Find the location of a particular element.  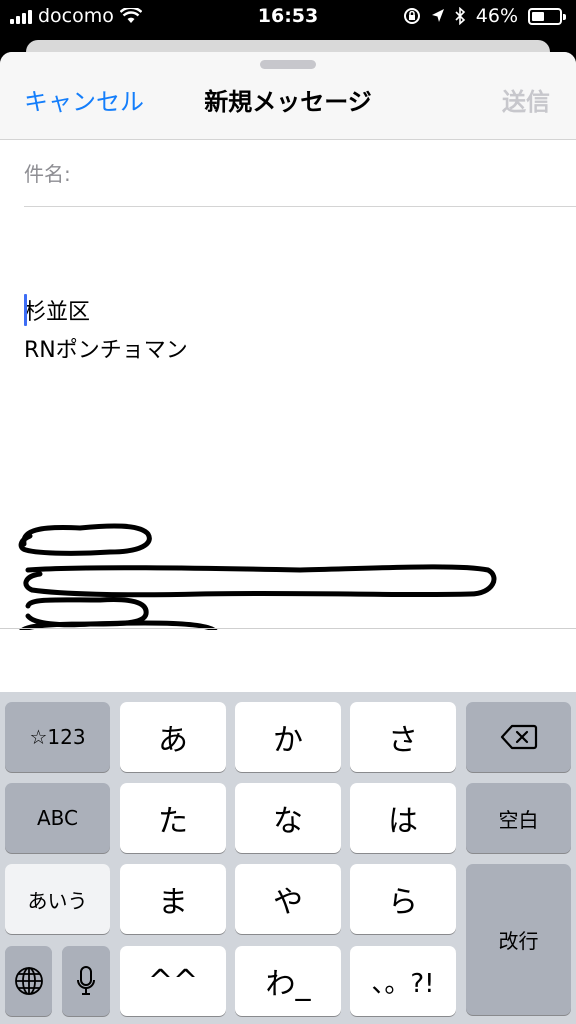

microphone-icon is located at coordinates (86, 980).